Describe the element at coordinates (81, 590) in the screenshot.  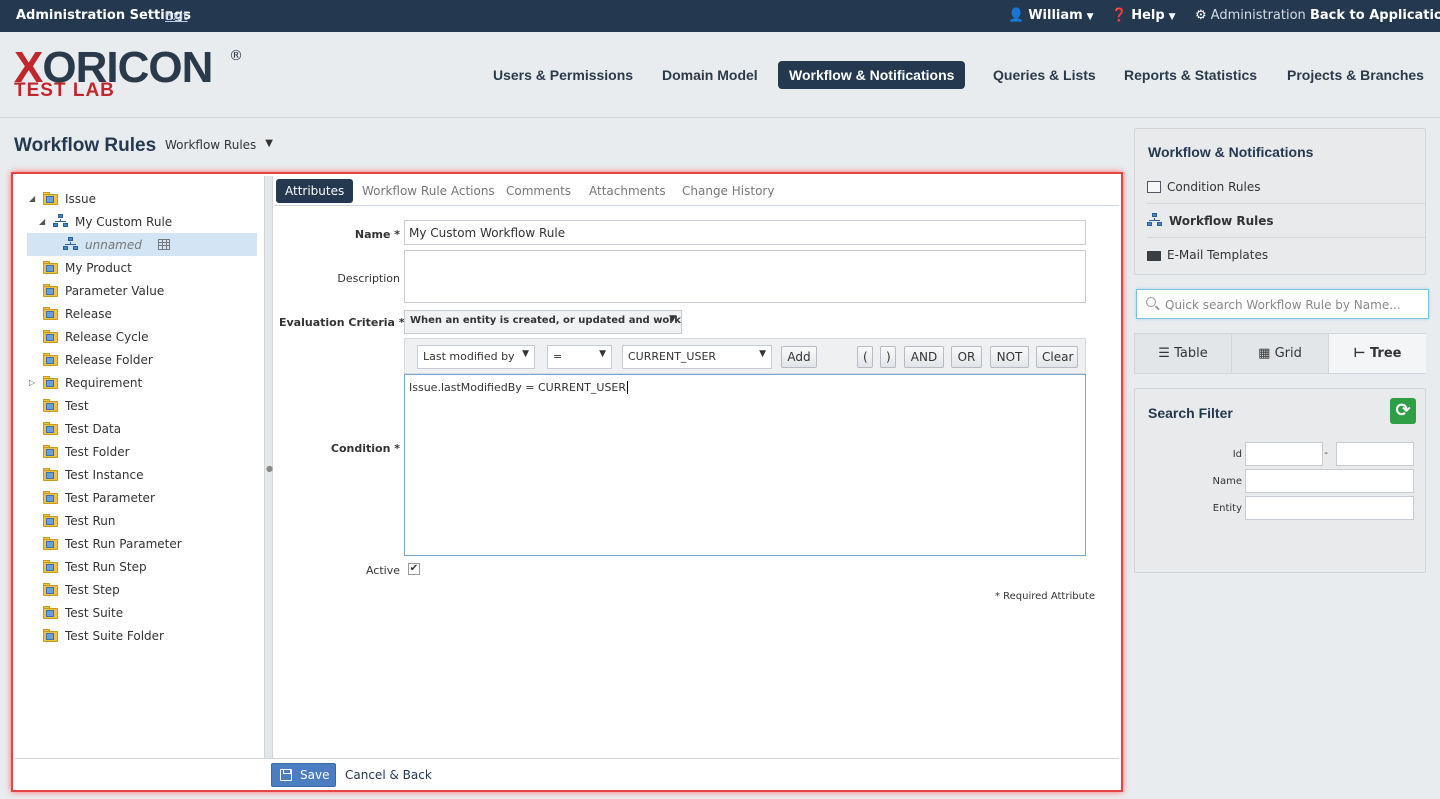
I see `tree-item: Test Step` at that location.